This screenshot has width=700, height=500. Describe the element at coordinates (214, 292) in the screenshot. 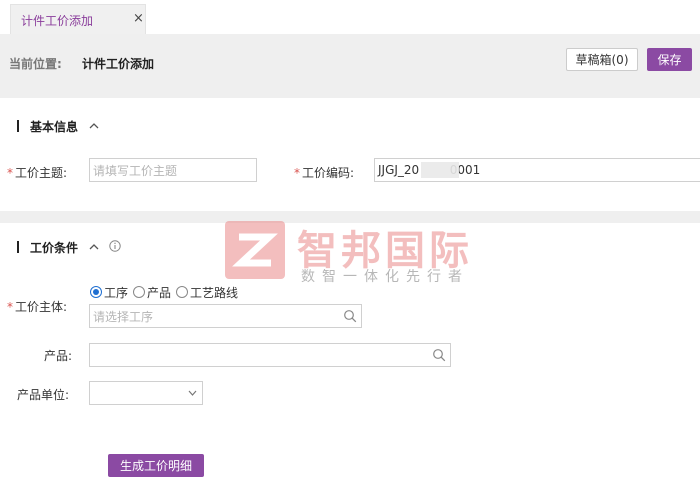

I see `radio-label: 工艺路线` at that location.